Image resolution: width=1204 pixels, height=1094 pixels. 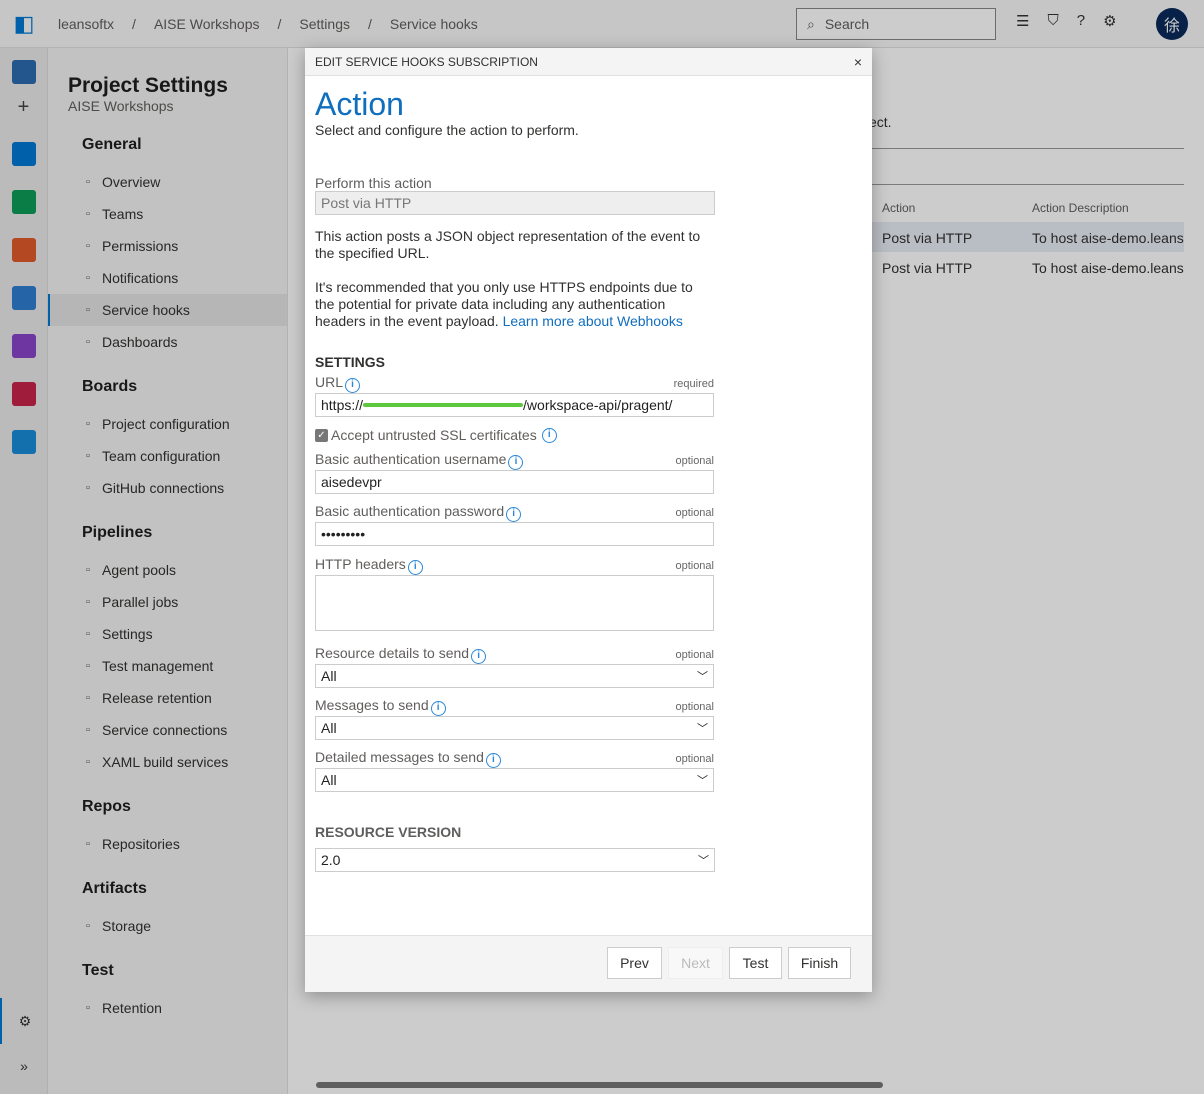 I want to click on http-headers-textarea, so click(x=514, y=603).